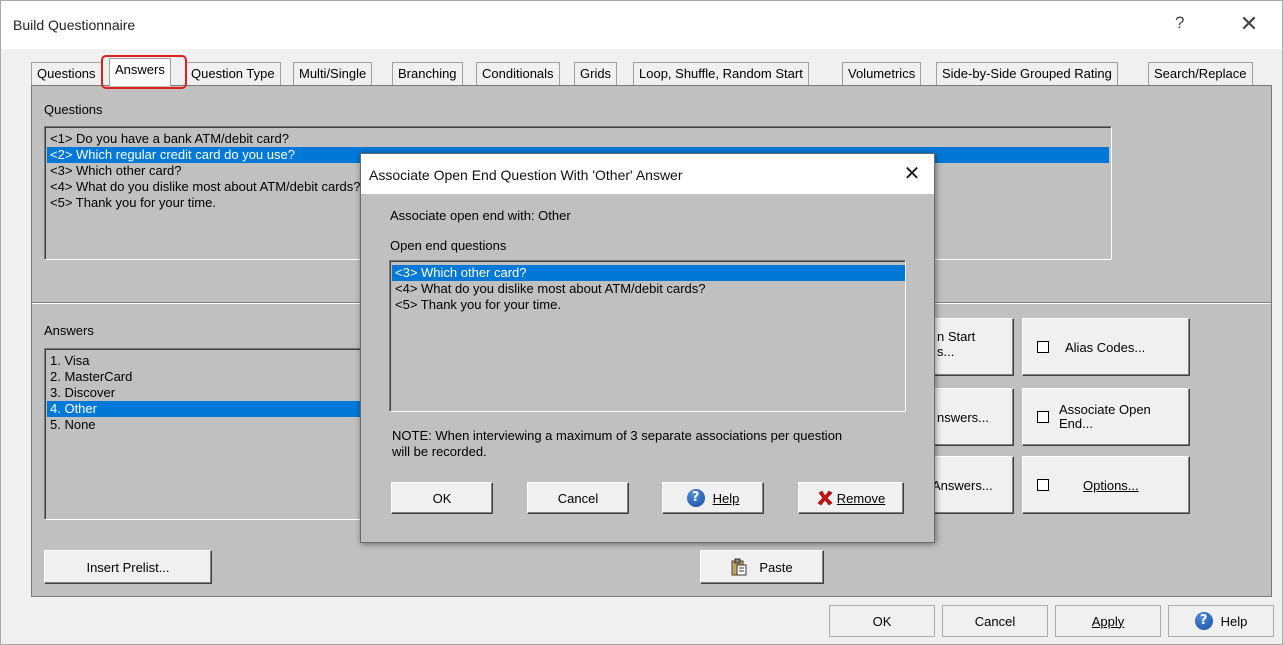 The width and height of the screenshot is (1283, 645). What do you see at coordinates (648, 273) in the screenshot?
I see `open-end-question-item: <3> Which other card?` at bounding box center [648, 273].